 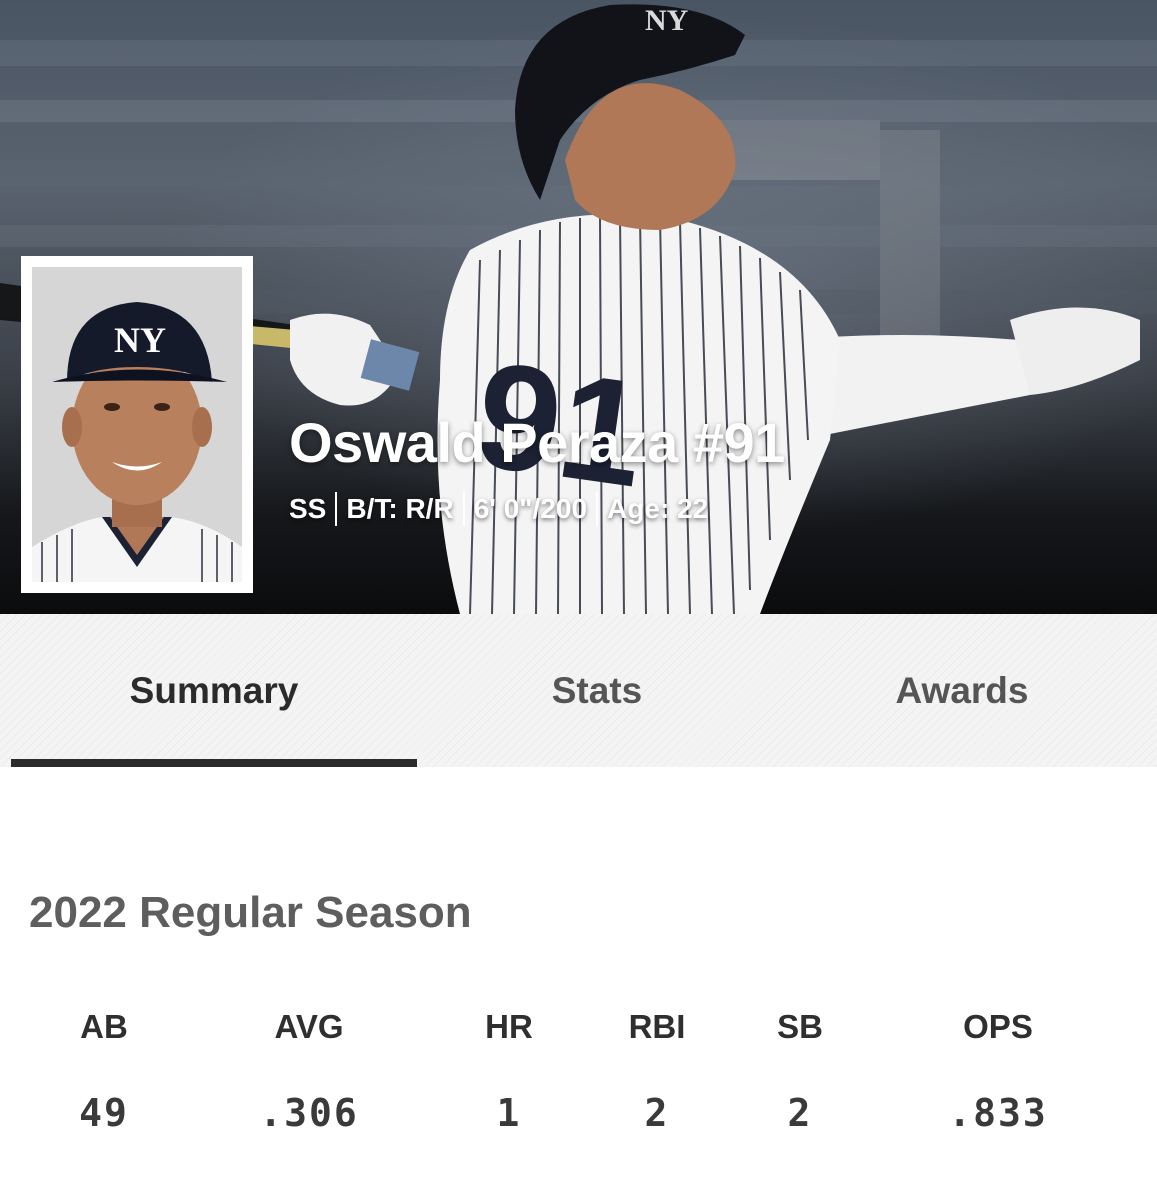 What do you see at coordinates (800, 1070) in the screenshot?
I see `stat-column-sb: SB 2` at bounding box center [800, 1070].